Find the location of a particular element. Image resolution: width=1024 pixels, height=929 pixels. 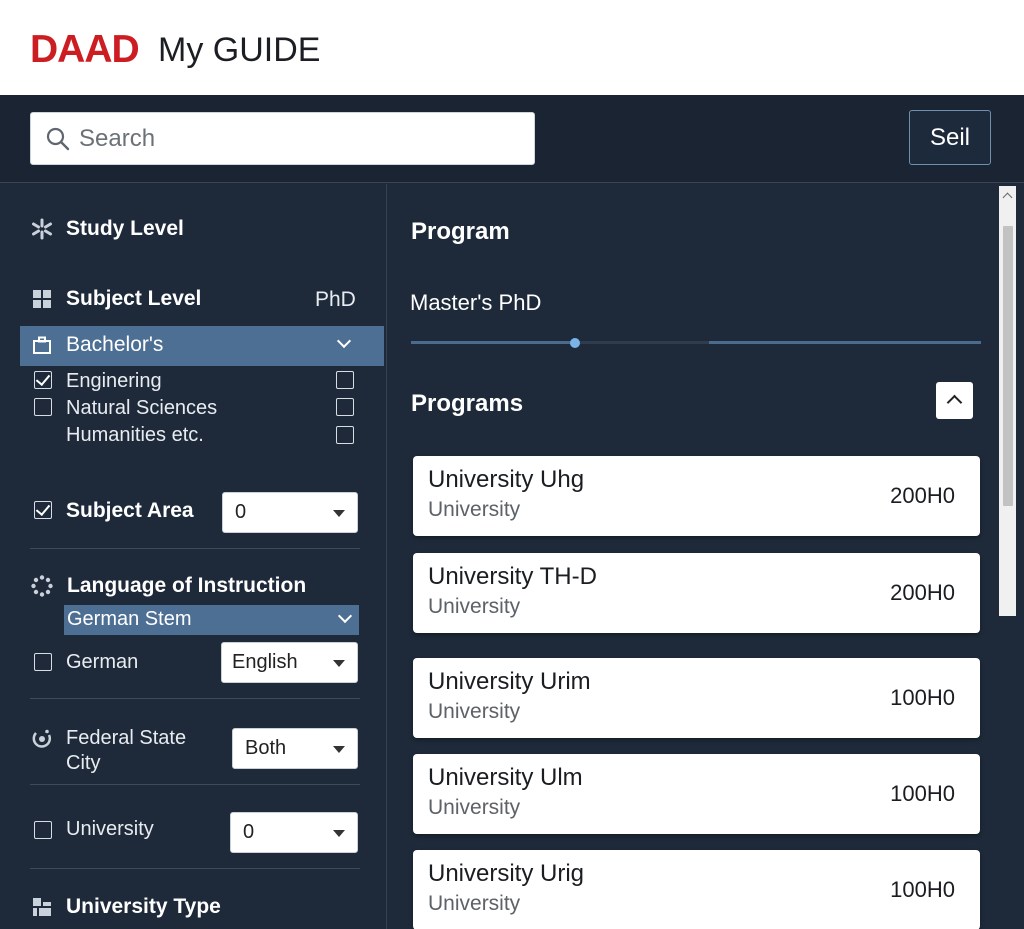

scroll-track is located at coordinates (1007, 411).